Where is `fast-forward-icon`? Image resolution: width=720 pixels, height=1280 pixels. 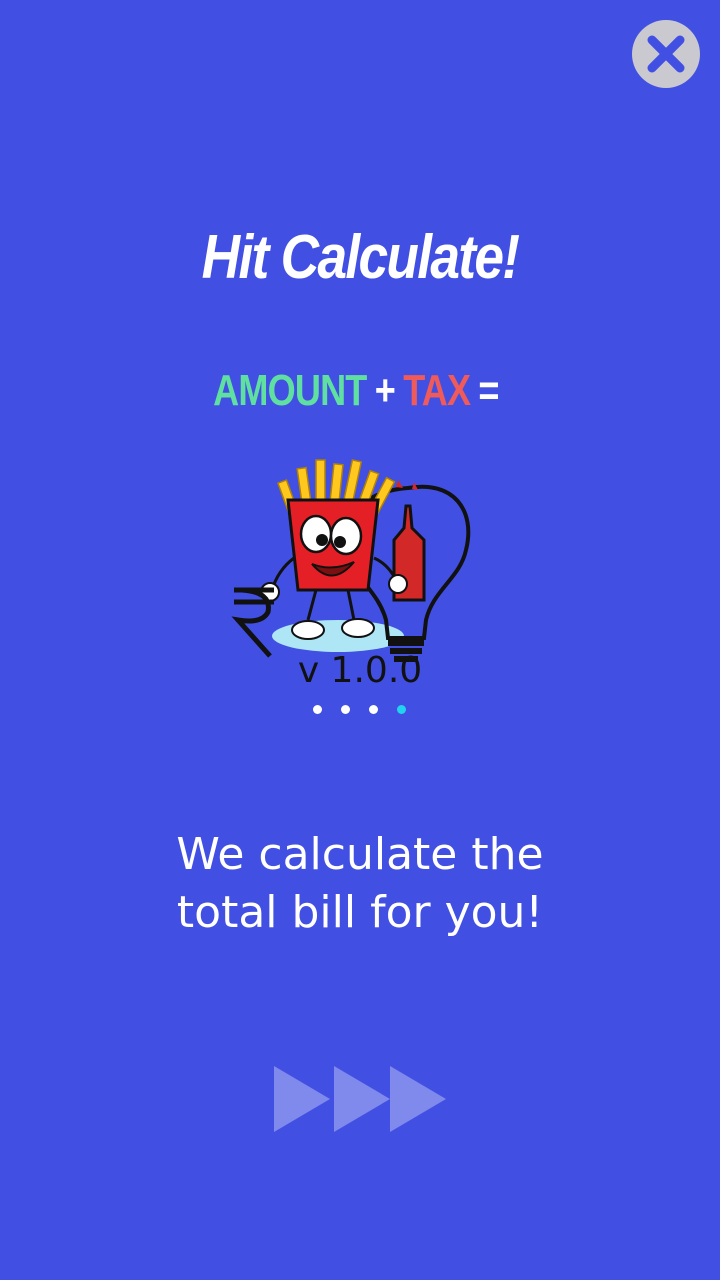
fast-forward-icon is located at coordinates (360, 1099).